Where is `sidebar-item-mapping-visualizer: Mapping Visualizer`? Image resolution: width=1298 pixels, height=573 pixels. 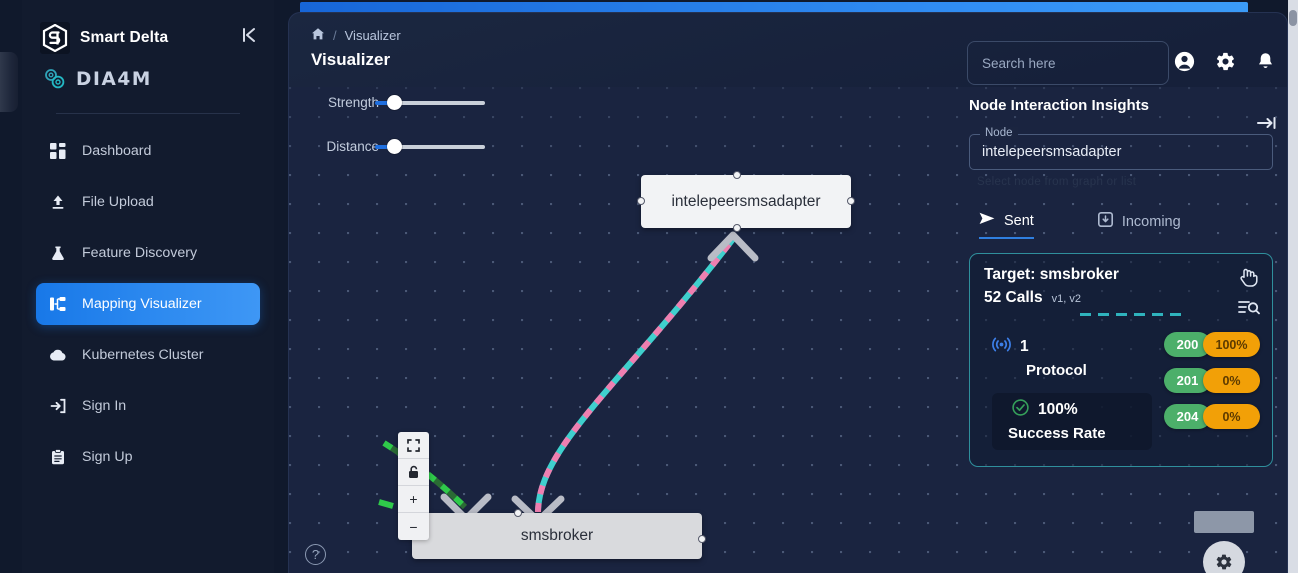 sidebar-item-mapping-visualizer: Mapping Visualizer is located at coordinates (148, 304).